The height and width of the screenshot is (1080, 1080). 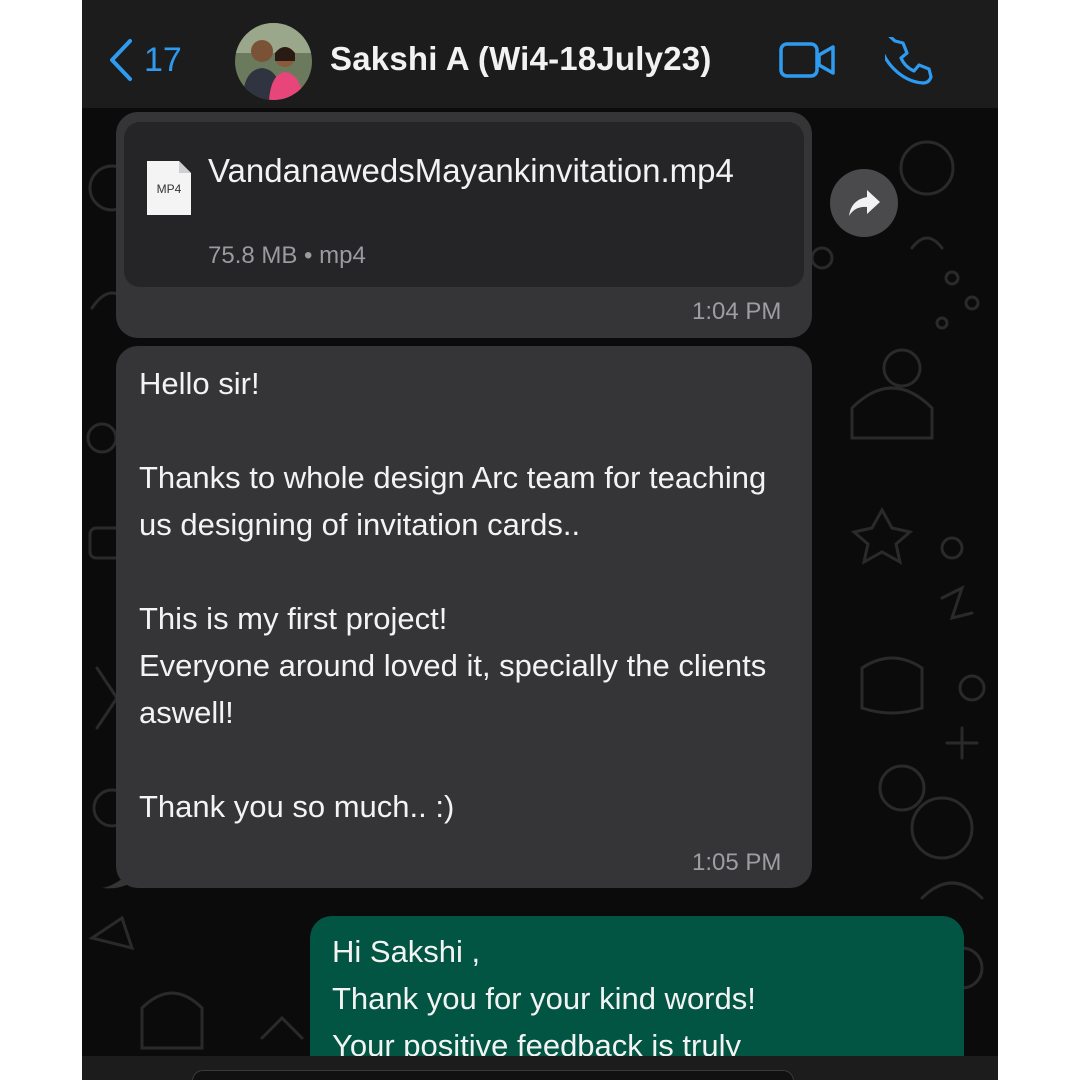 I want to click on forward-button, so click(x=864, y=203).